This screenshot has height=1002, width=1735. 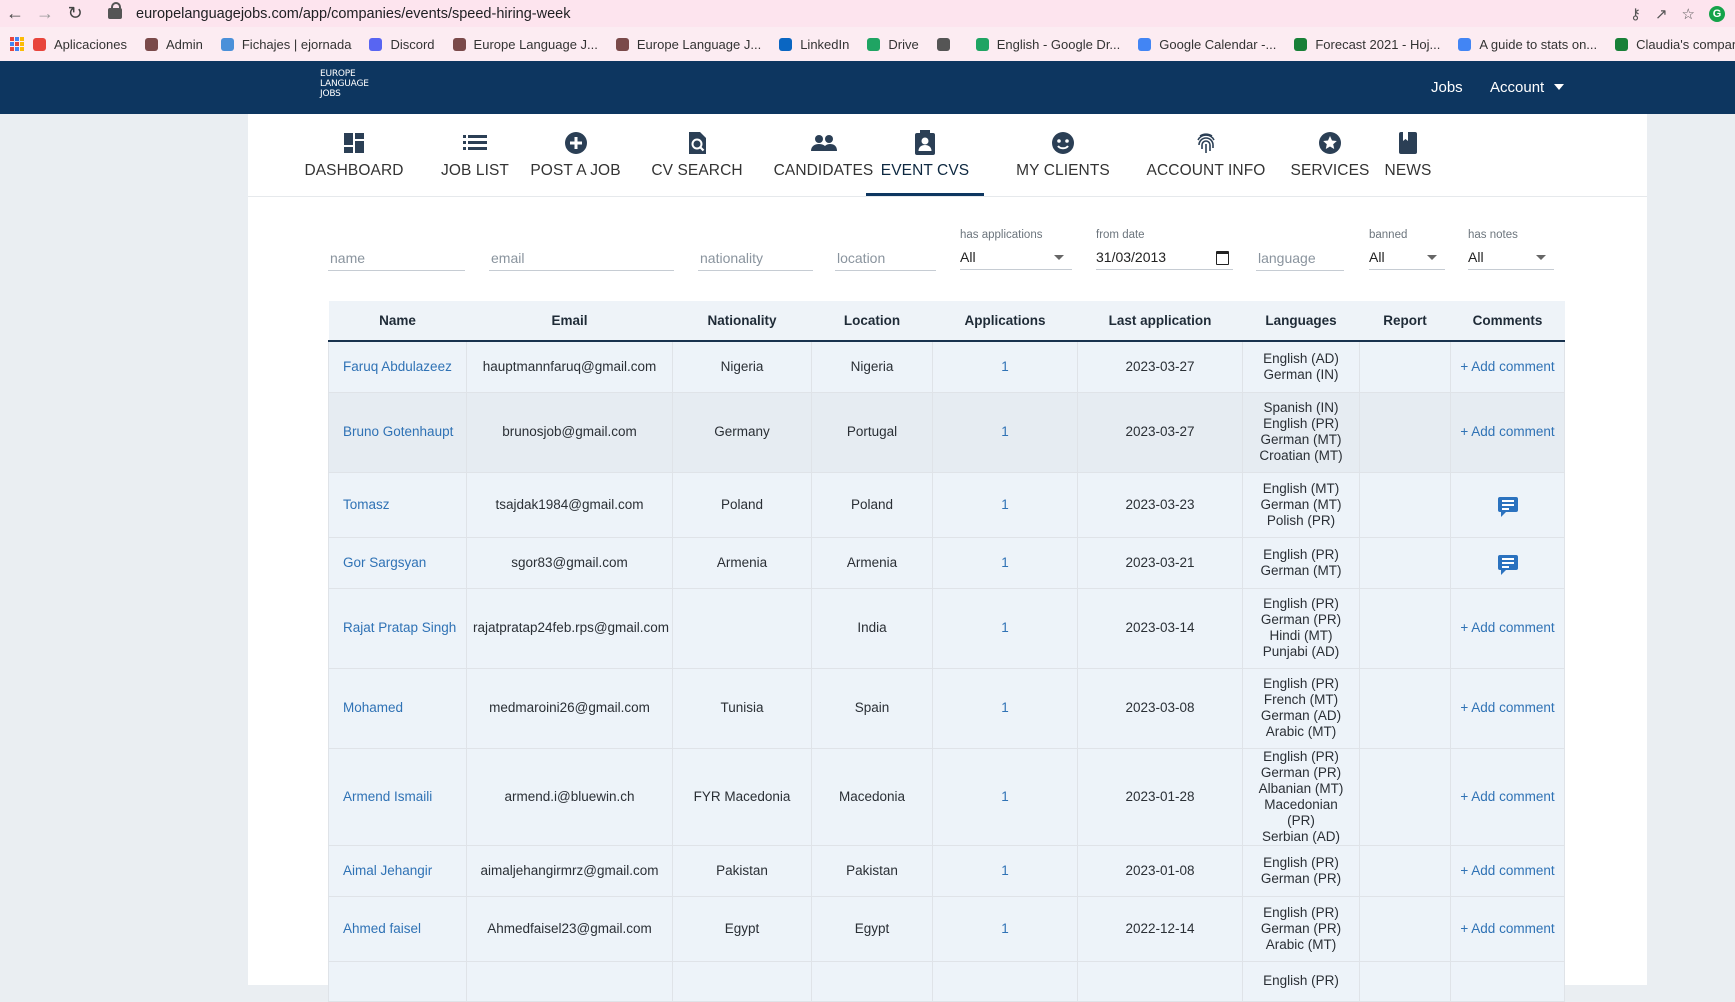 I want to click on table-row: English (PR), so click(x=946, y=981).